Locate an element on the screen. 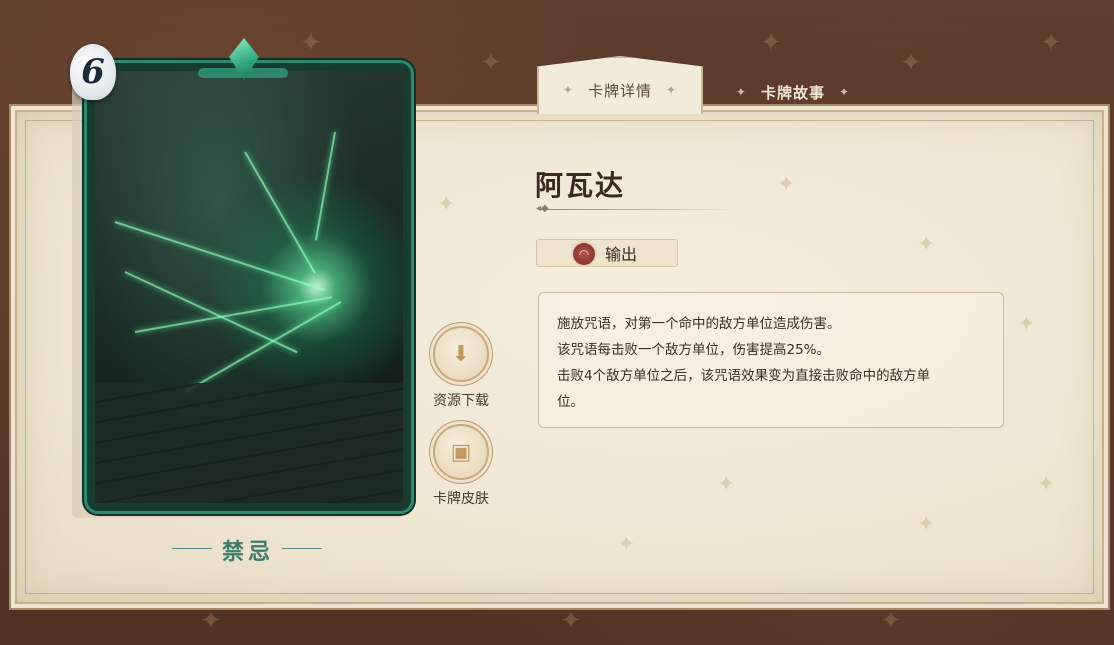  button-label: 卡牌皮肤 is located at coordinates (461, 499).